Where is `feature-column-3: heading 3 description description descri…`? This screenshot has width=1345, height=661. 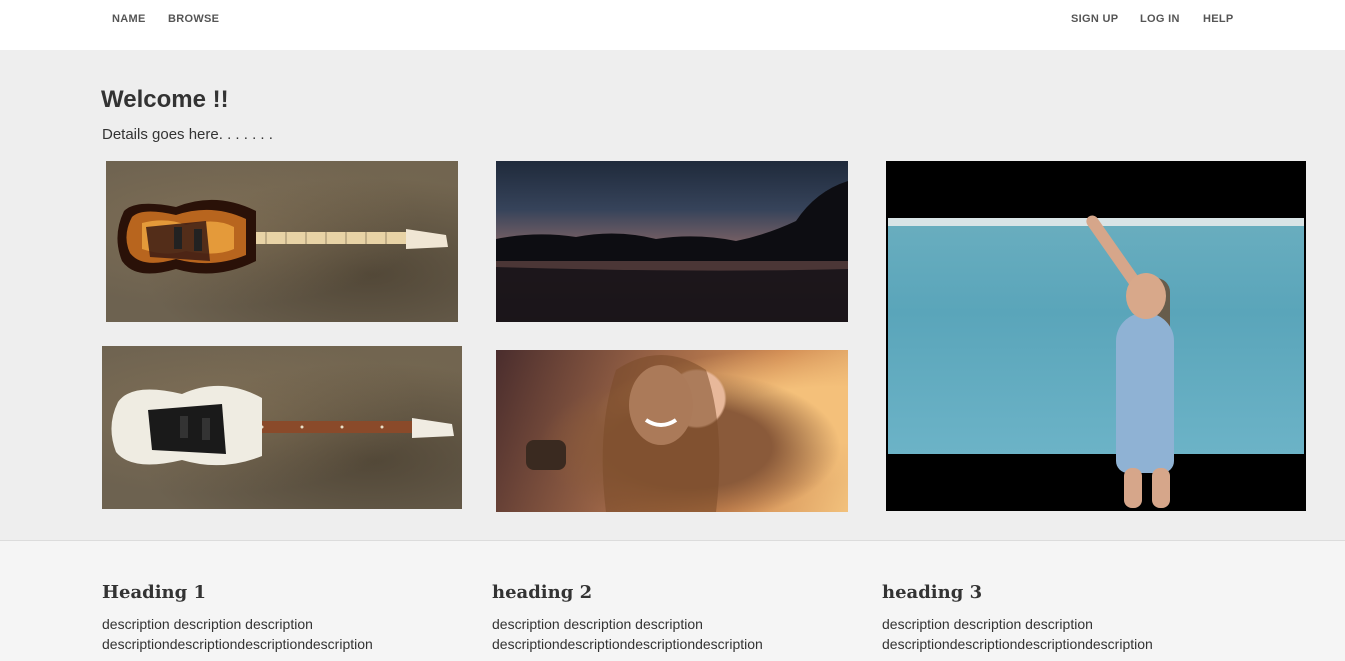 feature-column-3: heading 3 description description descri… is located at coordinates (1052, 618).